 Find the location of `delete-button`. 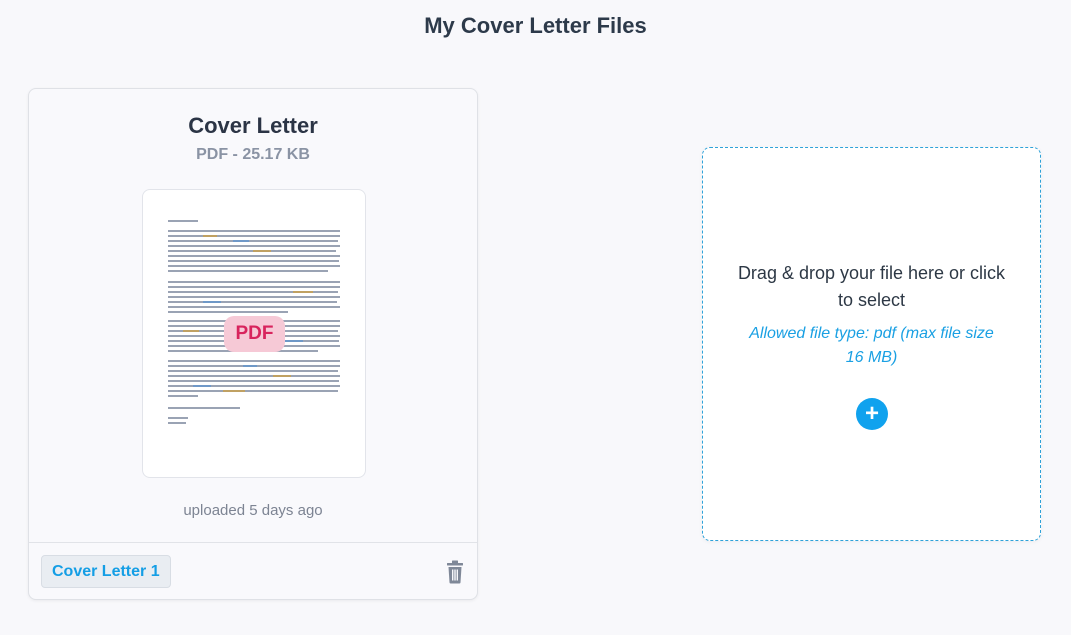

delete-button is located at coordinates (455, 572).